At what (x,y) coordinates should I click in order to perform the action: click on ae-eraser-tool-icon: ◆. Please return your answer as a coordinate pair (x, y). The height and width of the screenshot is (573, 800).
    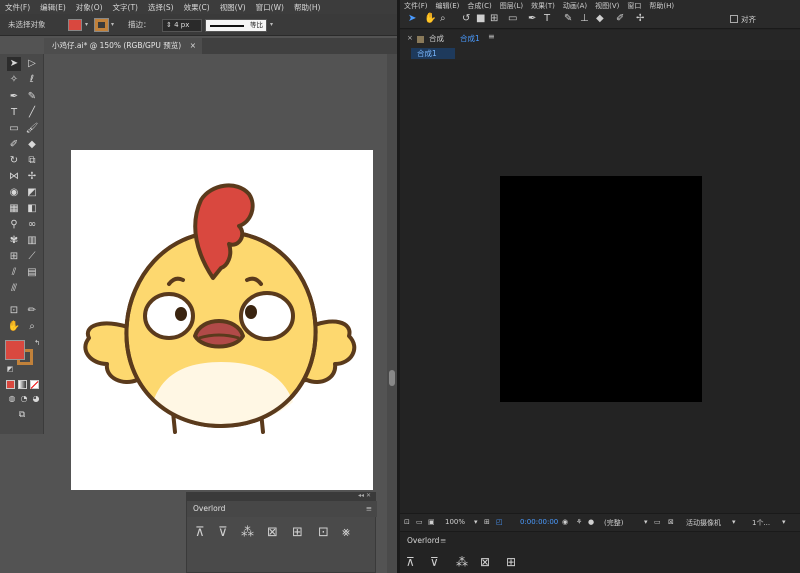
    Looking at the image, I should click on (600, 18).